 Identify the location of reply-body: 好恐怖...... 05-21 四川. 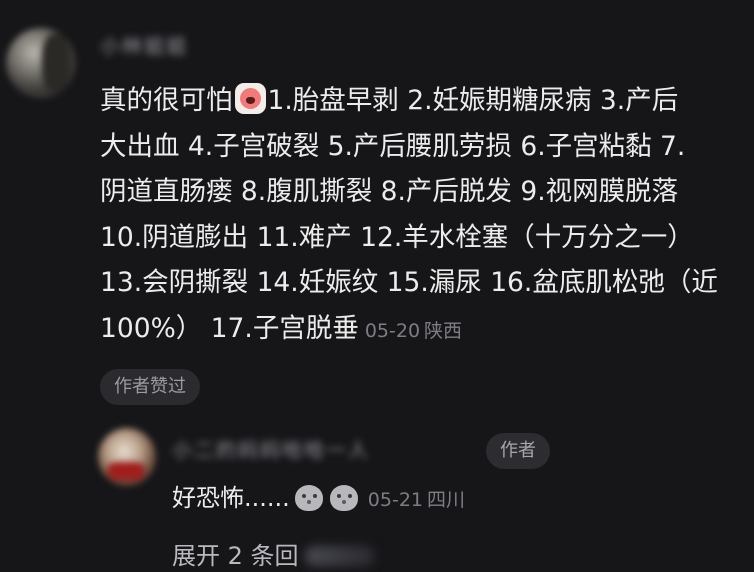
(318, 499).